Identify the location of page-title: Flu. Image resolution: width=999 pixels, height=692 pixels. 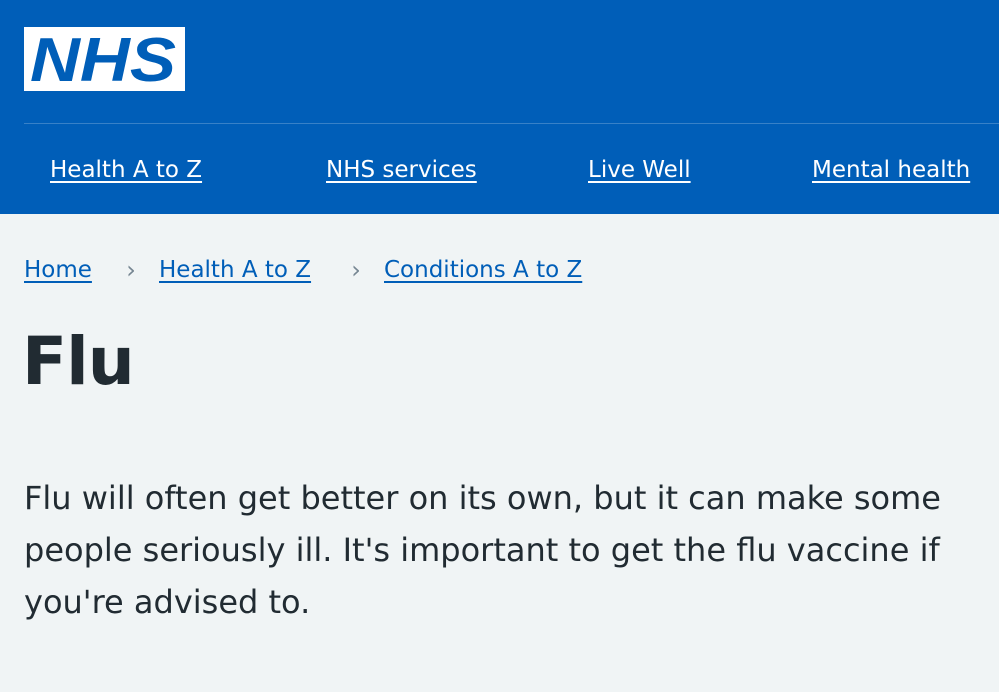
(78, 361).